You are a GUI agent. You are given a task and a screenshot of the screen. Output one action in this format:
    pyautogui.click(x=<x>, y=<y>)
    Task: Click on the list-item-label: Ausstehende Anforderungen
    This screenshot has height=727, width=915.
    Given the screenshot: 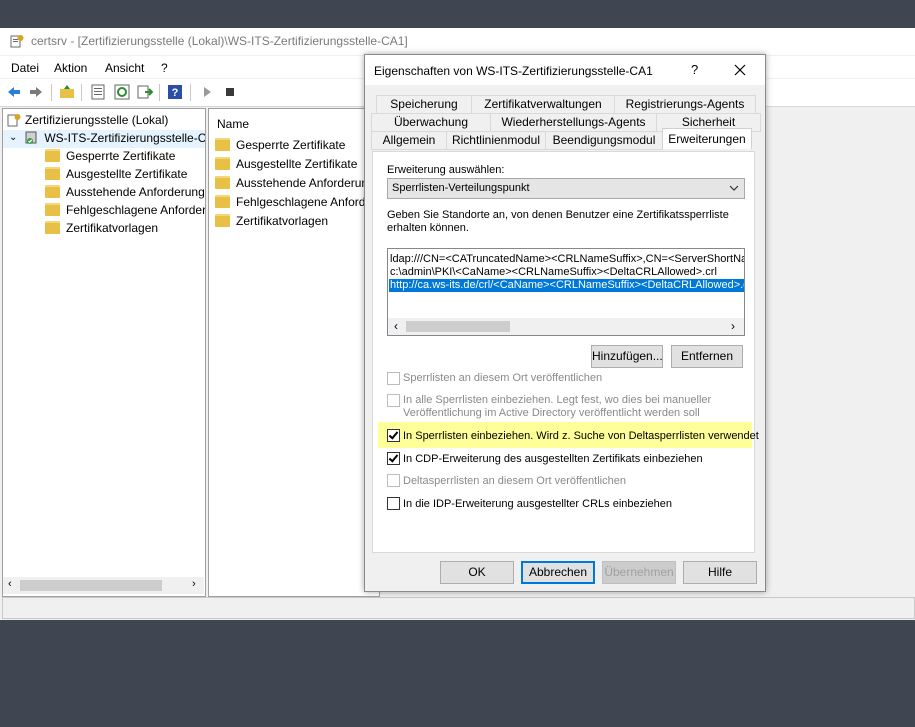 What is the action you would take?
    pyautogui.click(x=308, y=182)
    